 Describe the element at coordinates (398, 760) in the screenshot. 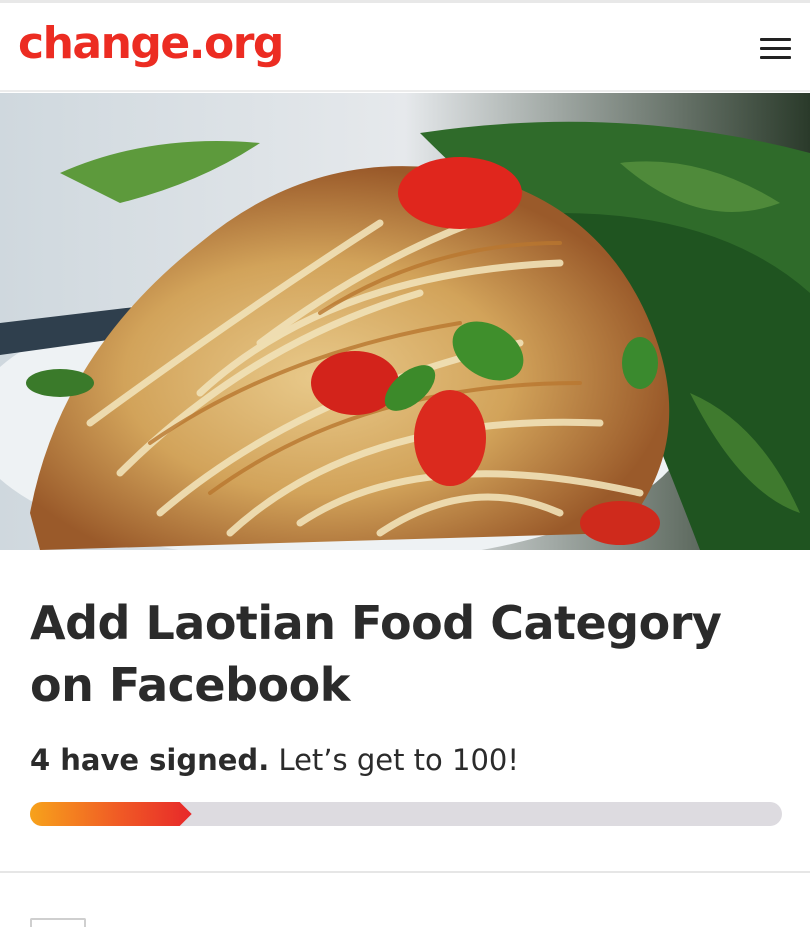

I see `signature-goal: Let’s get to 100!` at that location.